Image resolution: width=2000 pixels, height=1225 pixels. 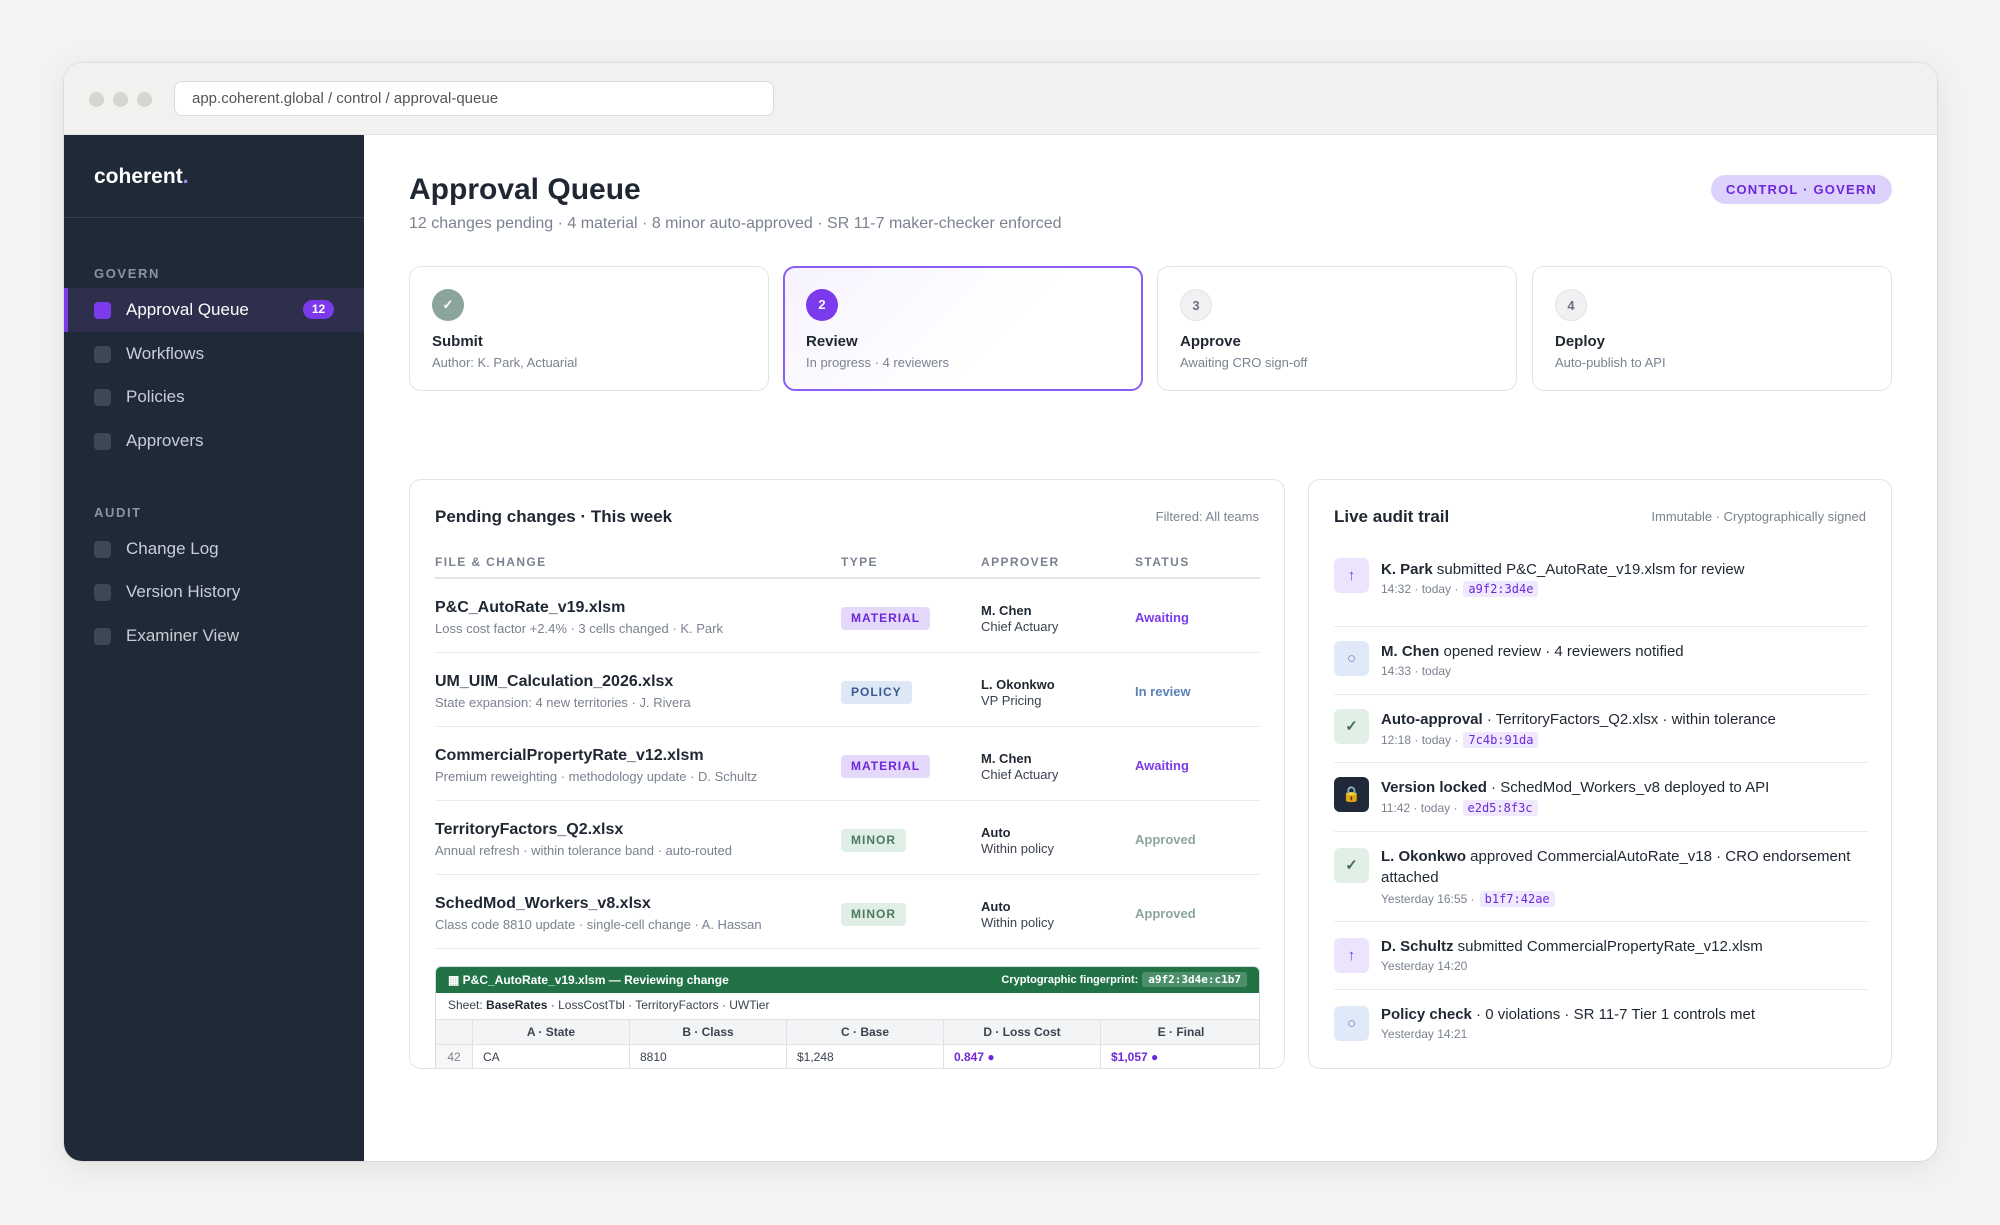 I want to click on sidebar-item-label: Version History, so click(x=183, y=591).